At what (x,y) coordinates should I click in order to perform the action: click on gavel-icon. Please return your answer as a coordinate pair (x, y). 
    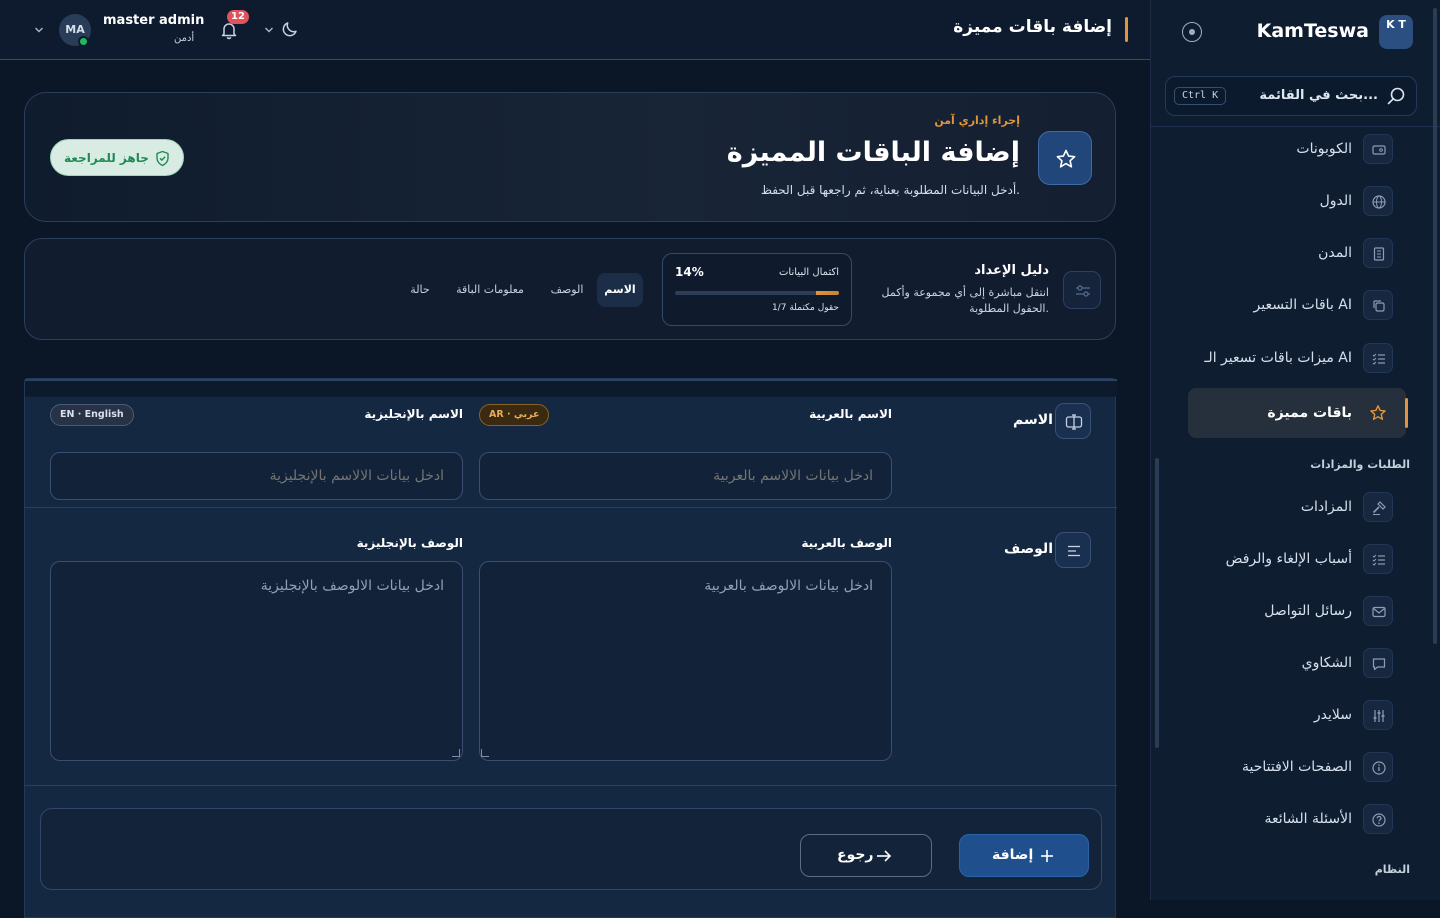
    Looking at the image, I should click on (1378, 507).